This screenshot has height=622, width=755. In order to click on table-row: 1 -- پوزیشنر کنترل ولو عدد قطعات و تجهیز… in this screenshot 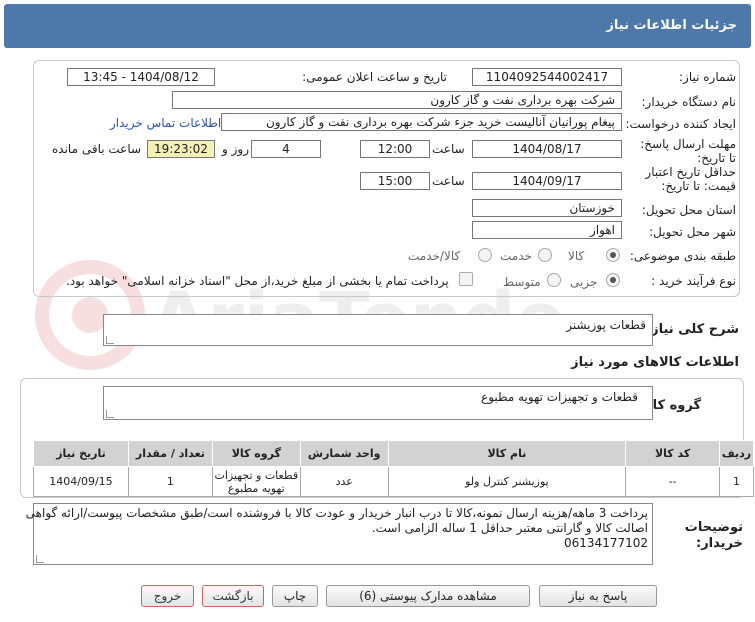, I will do `click(393, 481)`.